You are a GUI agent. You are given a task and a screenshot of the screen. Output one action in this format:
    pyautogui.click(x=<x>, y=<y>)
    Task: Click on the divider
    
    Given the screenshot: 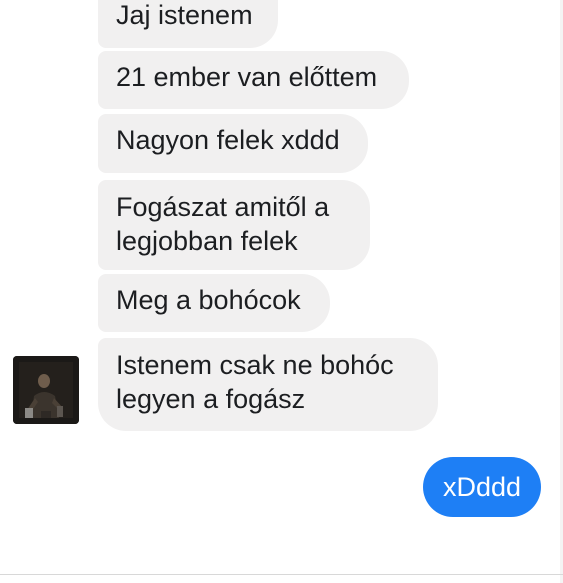 What is the action you would take?
    pyautogui.click(x=281, y=574)
    